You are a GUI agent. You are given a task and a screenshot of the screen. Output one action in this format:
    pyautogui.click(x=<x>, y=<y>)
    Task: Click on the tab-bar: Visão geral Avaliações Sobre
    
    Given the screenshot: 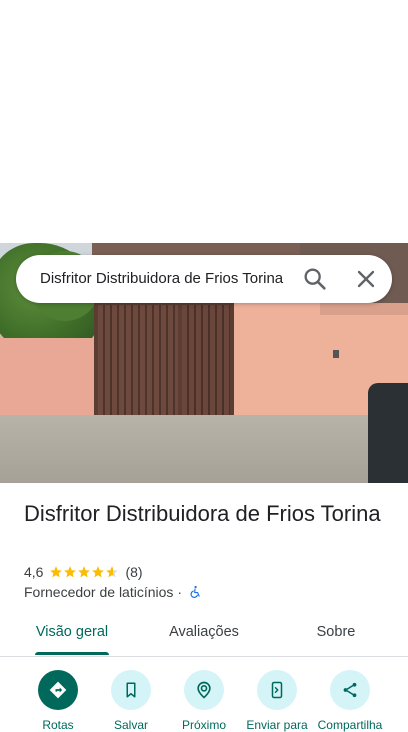 What is the action you would take?
    pyautogui.click(x=204, y=635)
    